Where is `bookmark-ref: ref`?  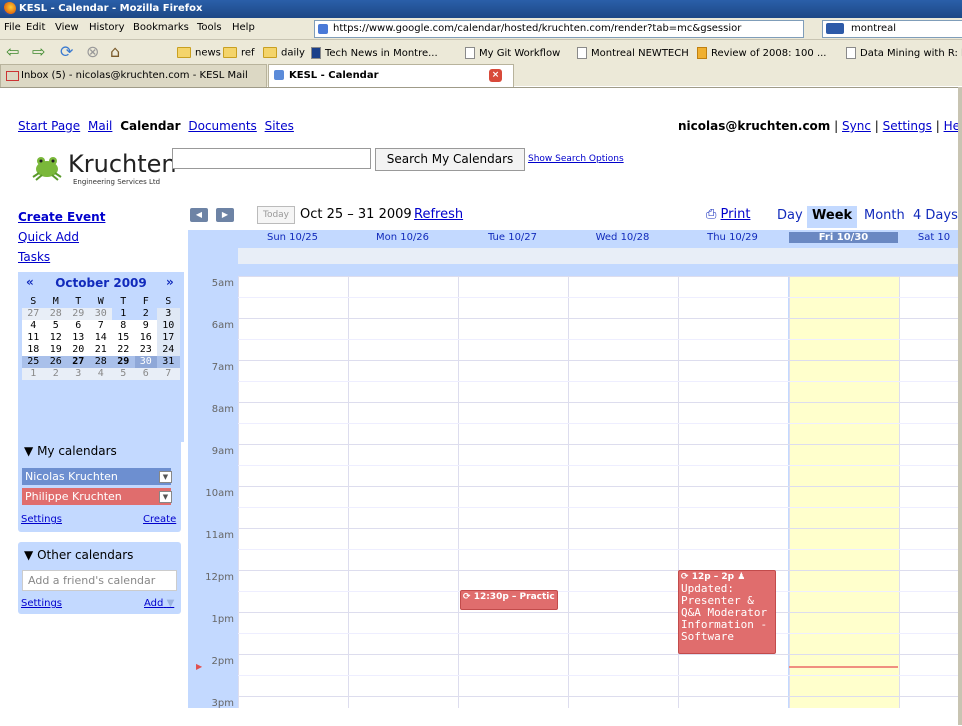 bookmark-ref: ref is located at coordinates (239, 53).